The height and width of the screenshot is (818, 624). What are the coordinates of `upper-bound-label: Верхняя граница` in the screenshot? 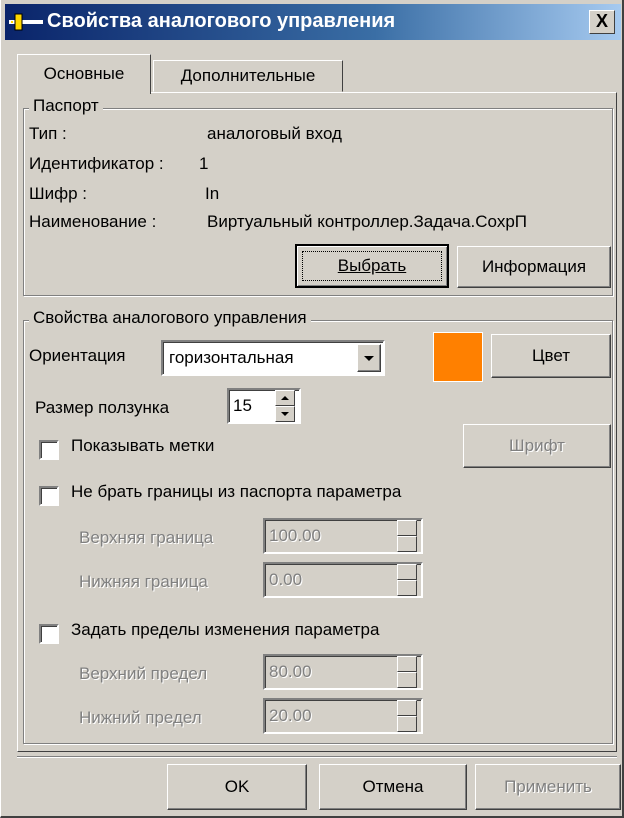 It's located at (146, 537).